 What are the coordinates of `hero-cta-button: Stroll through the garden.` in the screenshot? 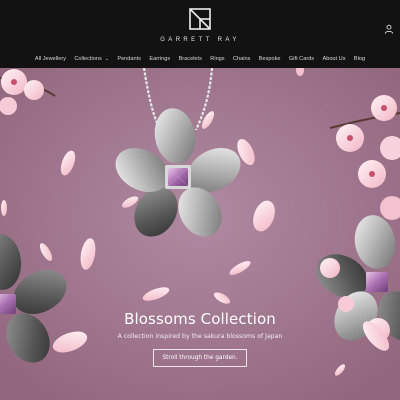 It's located at (200, 358).